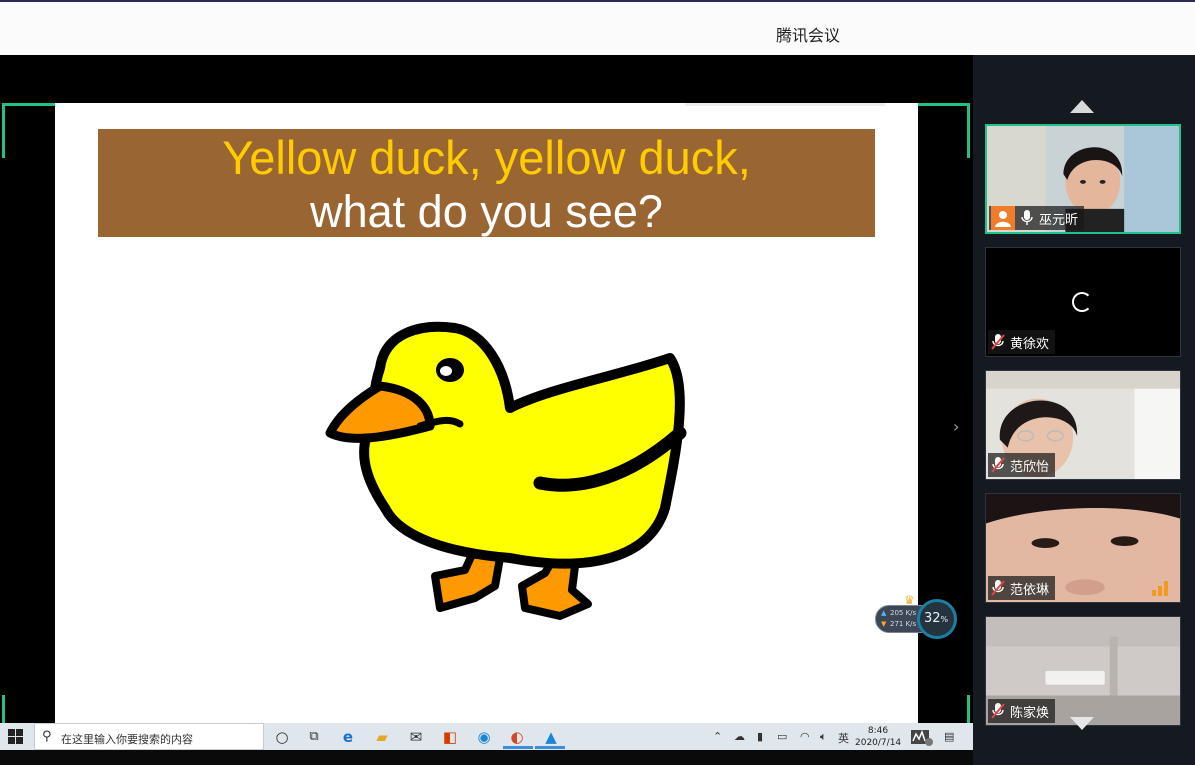  Describe the element at coordinates (903, 624) in the screenshot. I see `download-rate: 271 K/s` at that location.